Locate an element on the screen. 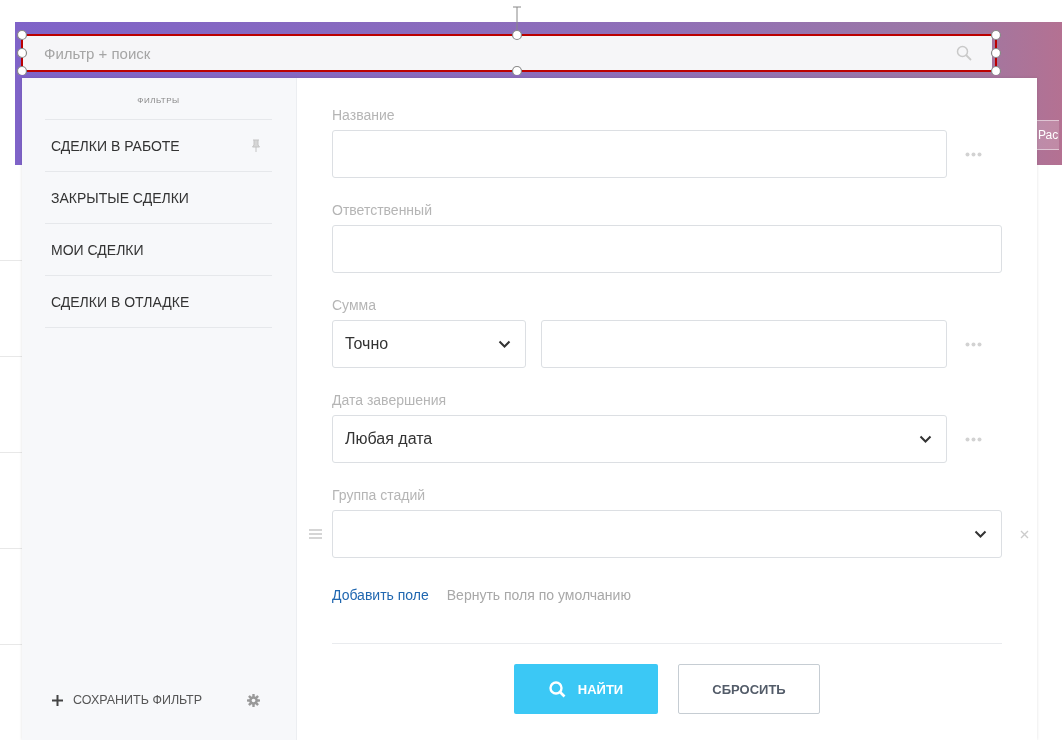  field-label: Сумма is located at coordinates (354, 305).